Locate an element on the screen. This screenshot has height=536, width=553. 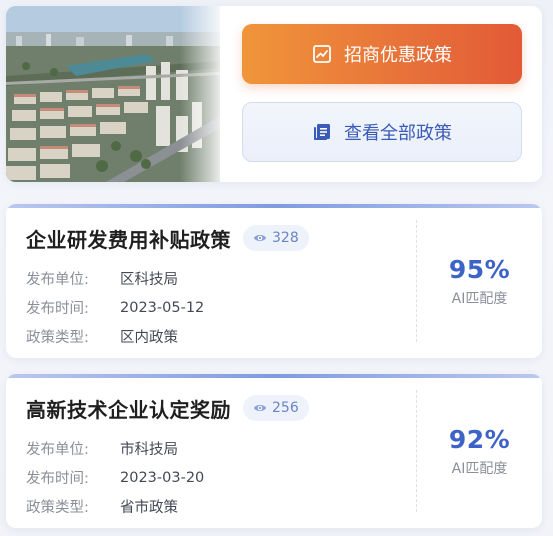
ai-match-score: 92% AI匹配度 is located at coordinates (479, 451).